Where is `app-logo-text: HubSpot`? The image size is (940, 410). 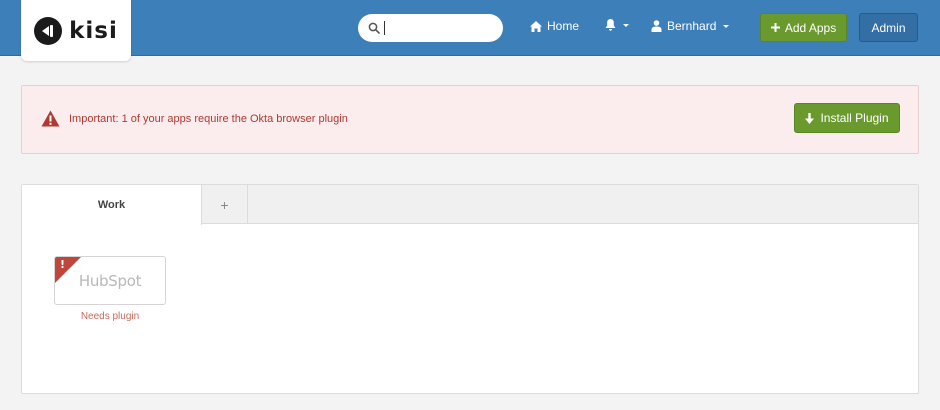
app-logo-text: HubSpot is located at coordinates (110, 280).